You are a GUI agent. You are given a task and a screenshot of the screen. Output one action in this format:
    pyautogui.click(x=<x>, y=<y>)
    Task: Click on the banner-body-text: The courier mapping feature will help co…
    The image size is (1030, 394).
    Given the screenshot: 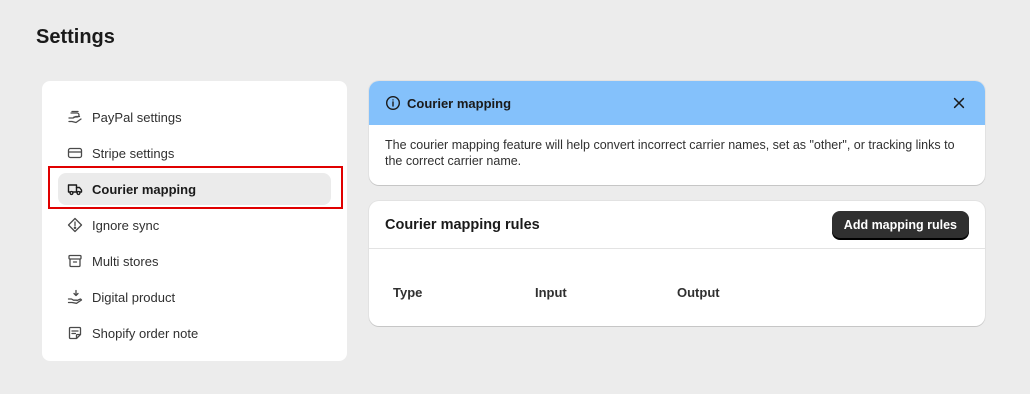 What is the action you would take?
    pyautogui.click(x=670, y=153)
    